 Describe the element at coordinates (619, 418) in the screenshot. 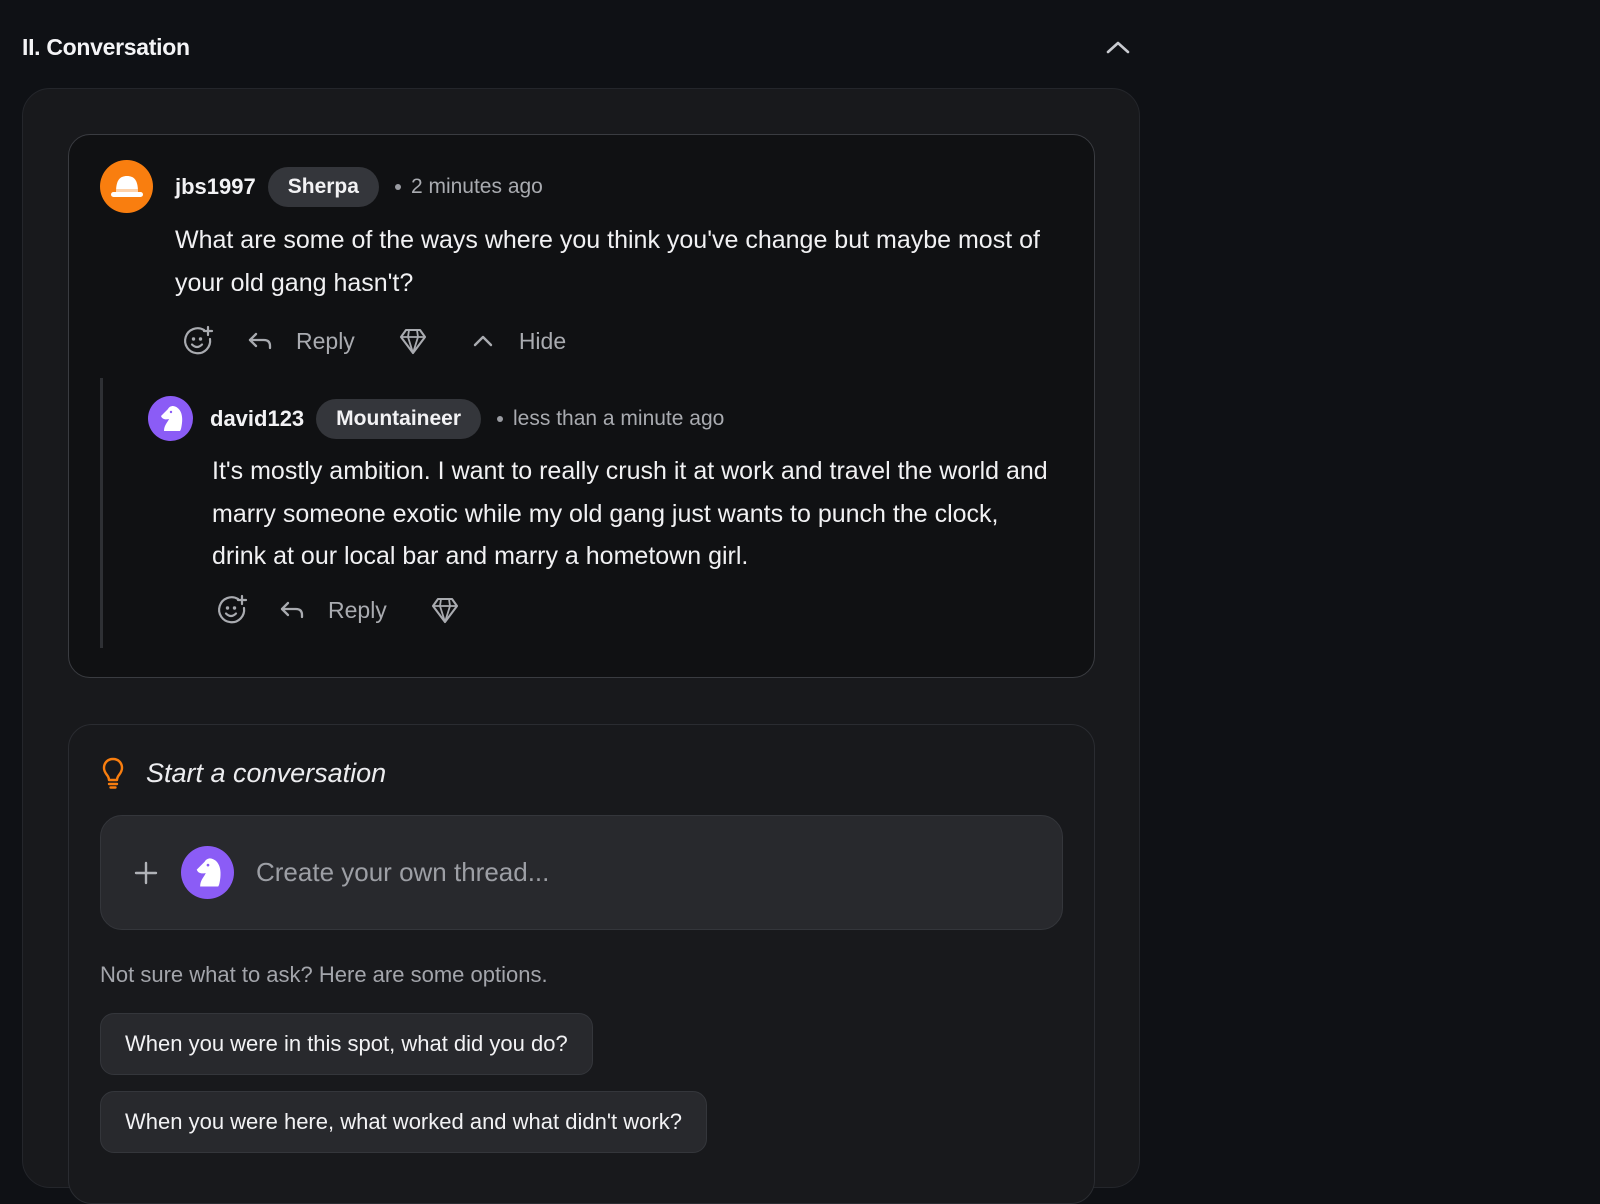

I see `timestamp: less than a minute ago` at that location.